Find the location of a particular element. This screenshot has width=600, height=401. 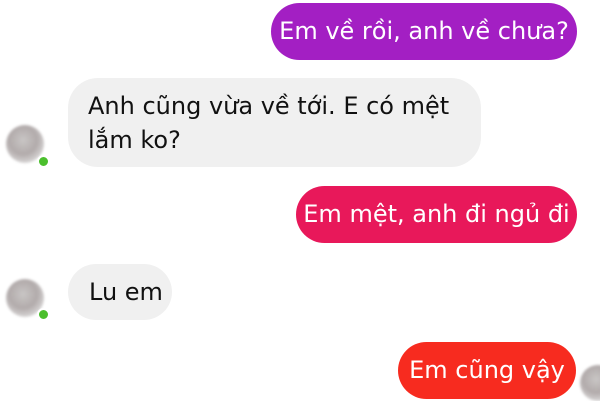

message-bubble-outgoing: Em về rồi, anh về chưa? is located at coordinates (424, 31).